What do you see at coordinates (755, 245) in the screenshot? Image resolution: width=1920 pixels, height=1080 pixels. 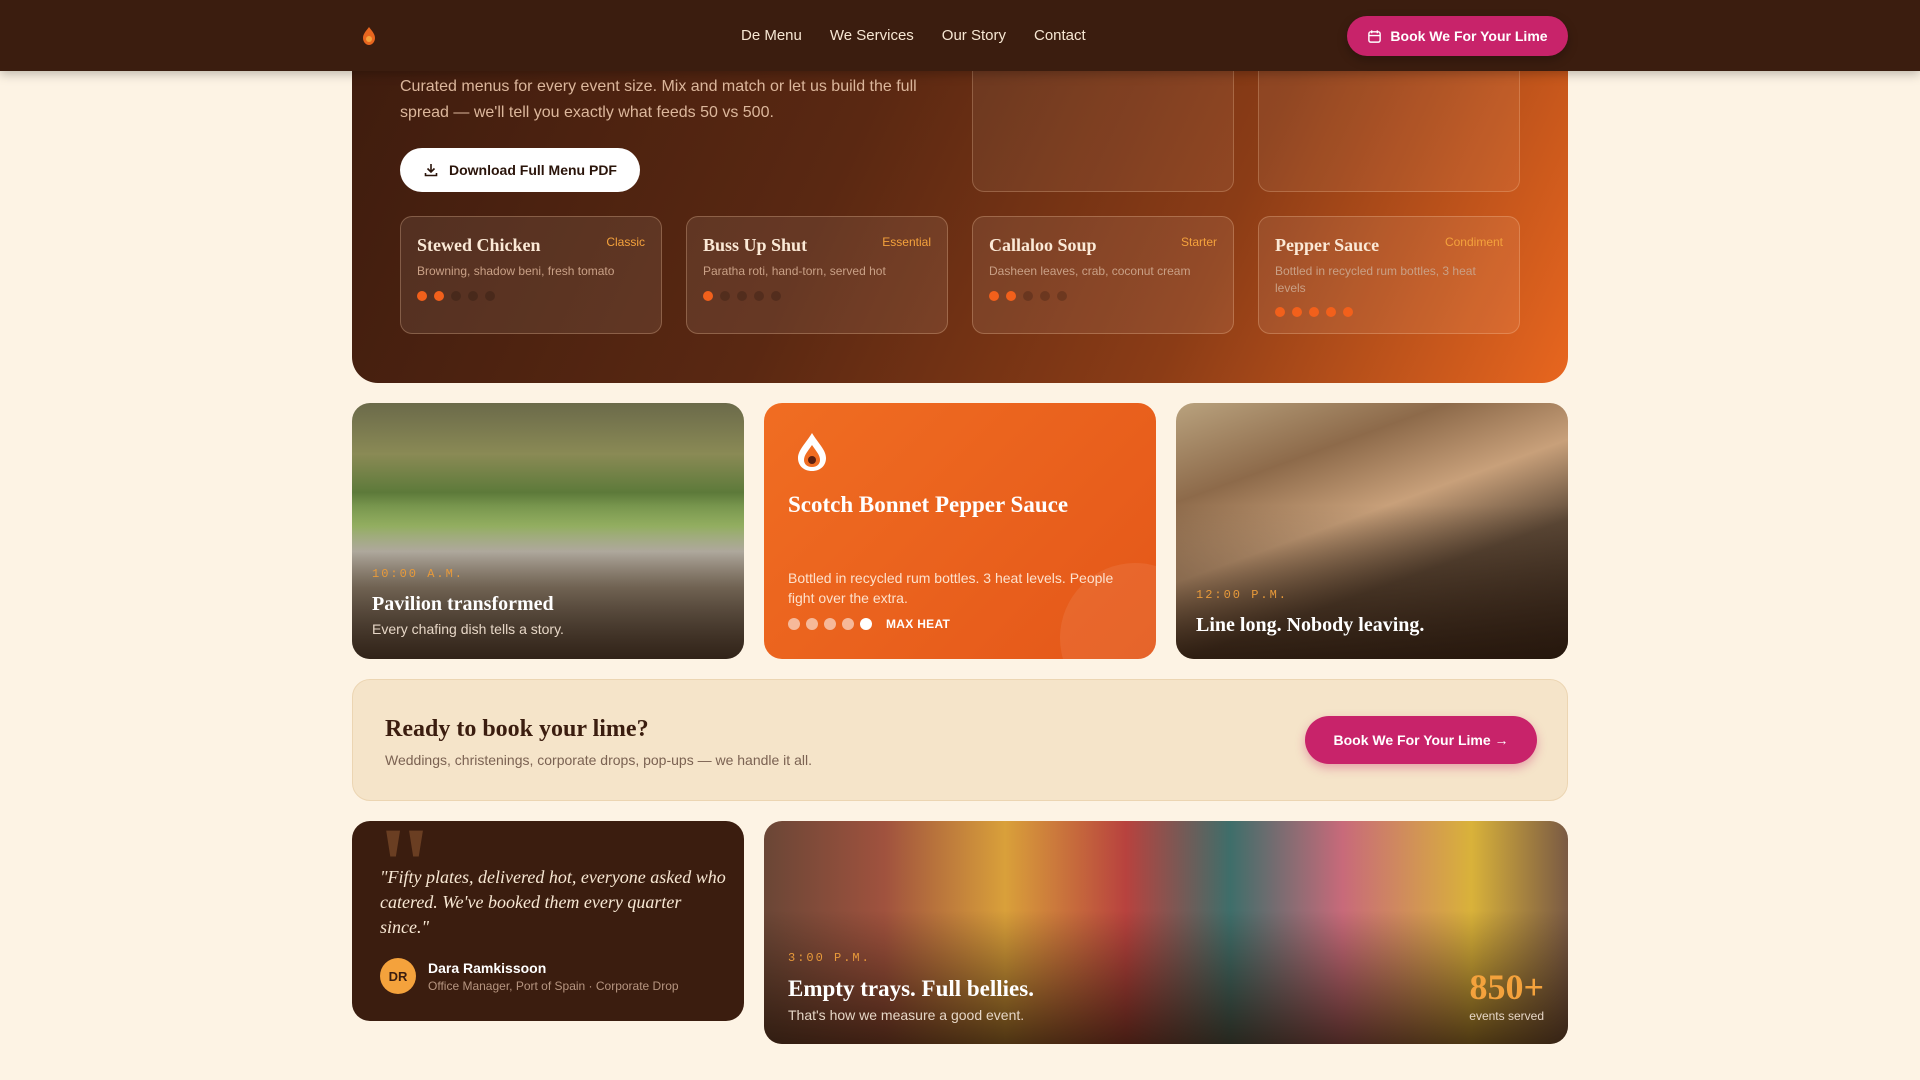 I see `menu-item-name: Buss Up Shut` at bounding box center [755, 245].